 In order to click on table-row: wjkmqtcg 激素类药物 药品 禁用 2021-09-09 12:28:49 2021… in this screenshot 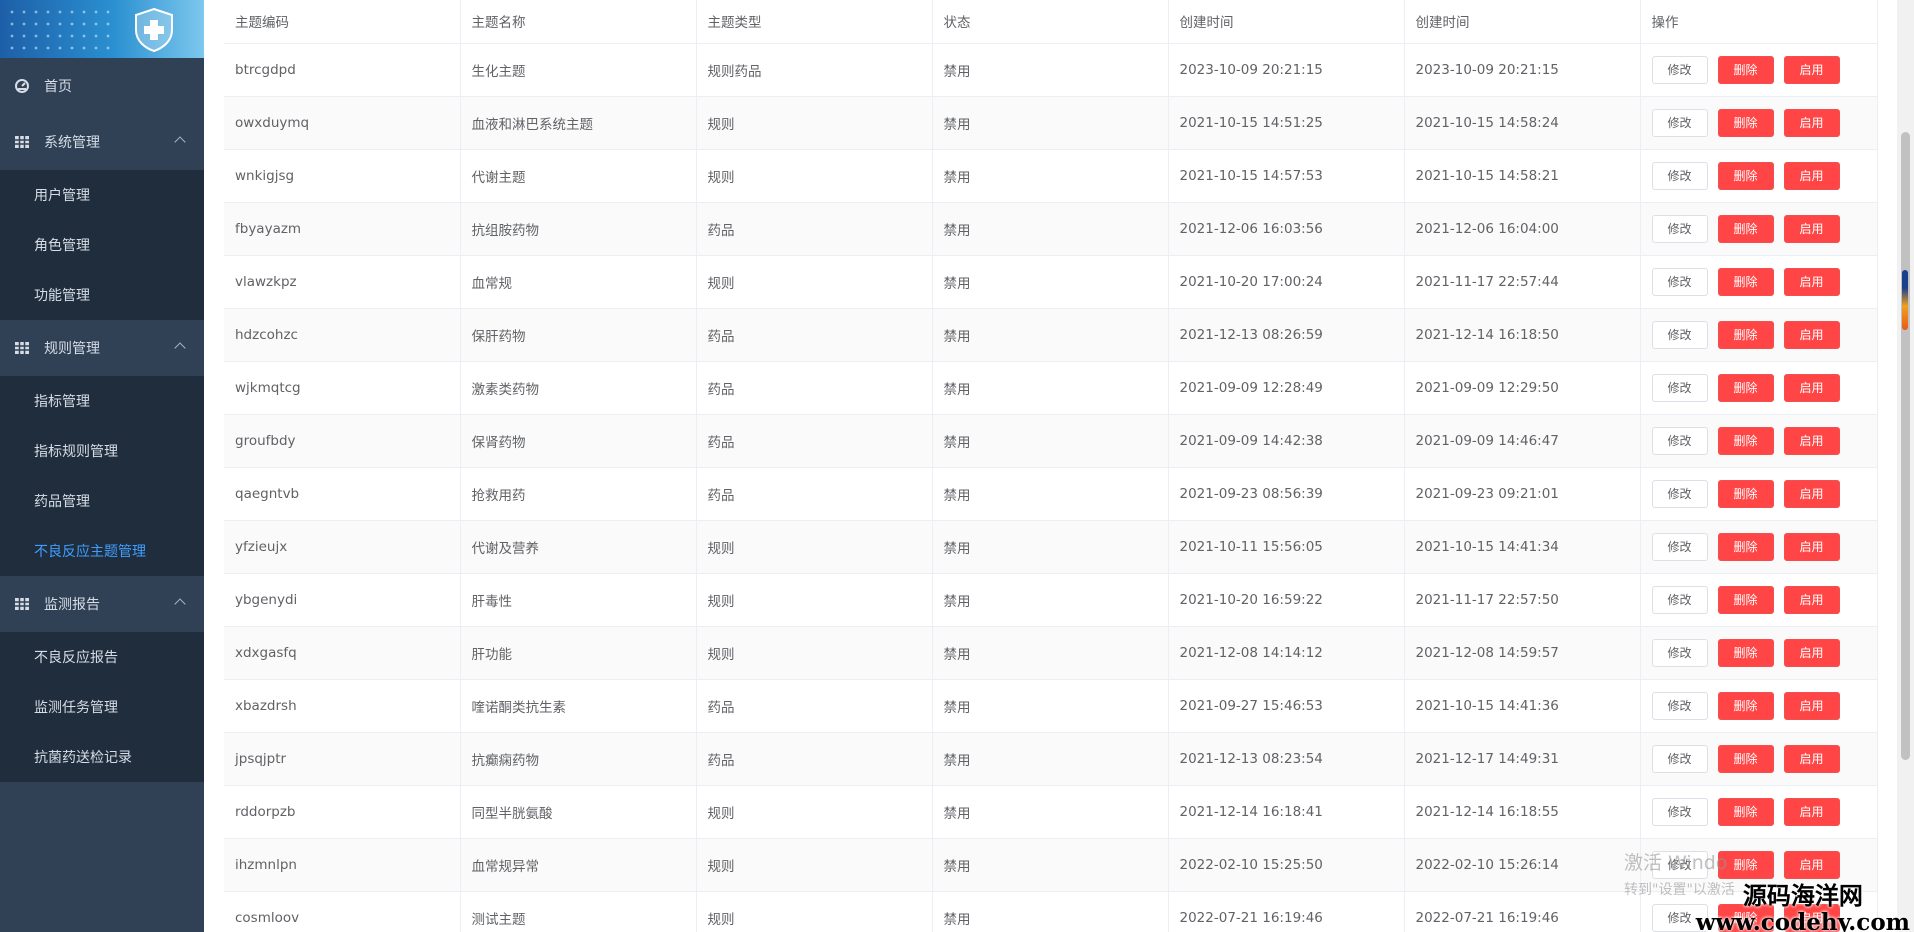, I will do `click(1051, 388)`.